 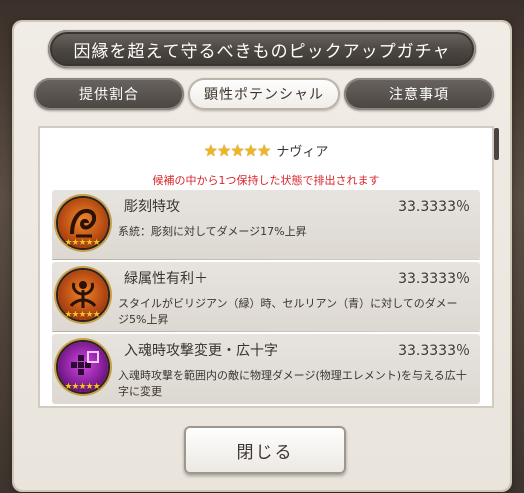 I want to click on character-header: ★★★★★ ナヴィア, so click(x=266, y=150).